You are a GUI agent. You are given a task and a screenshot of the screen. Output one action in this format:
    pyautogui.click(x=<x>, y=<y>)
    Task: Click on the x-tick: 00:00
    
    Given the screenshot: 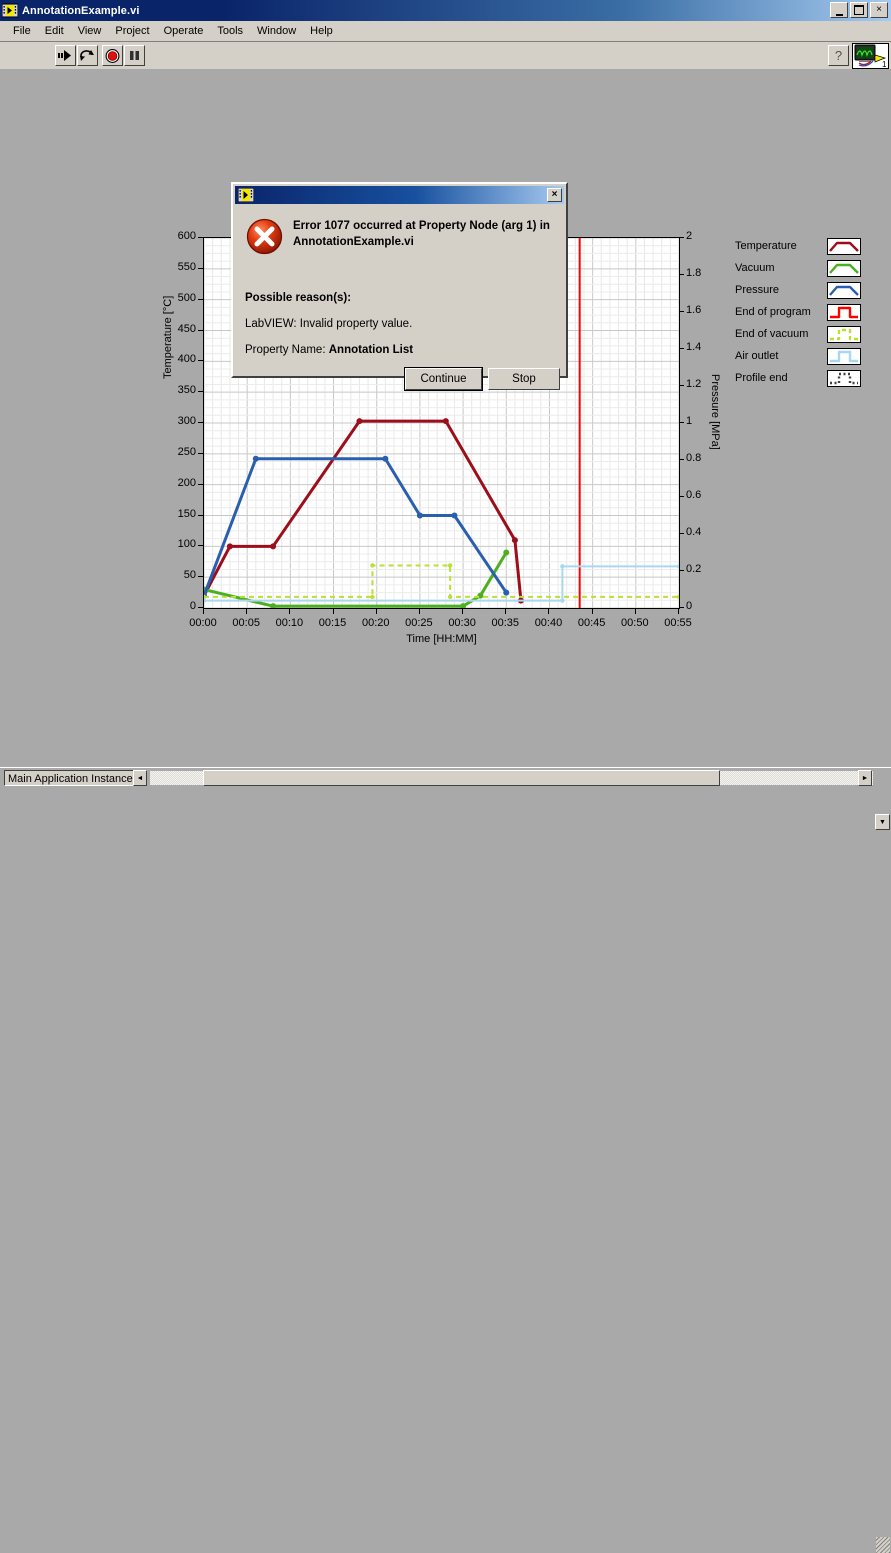 What is the action you would take?
    pyautogui.click(x=203, y=623)
    